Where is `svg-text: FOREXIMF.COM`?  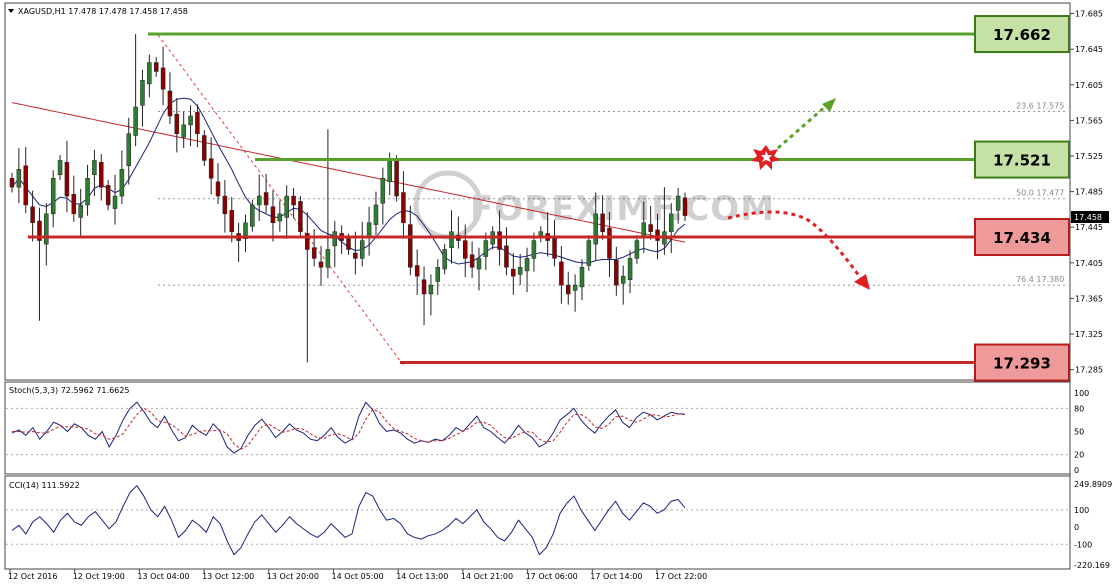 svg-text: FOREXIMF.COM is located at coordinates (622, 209).